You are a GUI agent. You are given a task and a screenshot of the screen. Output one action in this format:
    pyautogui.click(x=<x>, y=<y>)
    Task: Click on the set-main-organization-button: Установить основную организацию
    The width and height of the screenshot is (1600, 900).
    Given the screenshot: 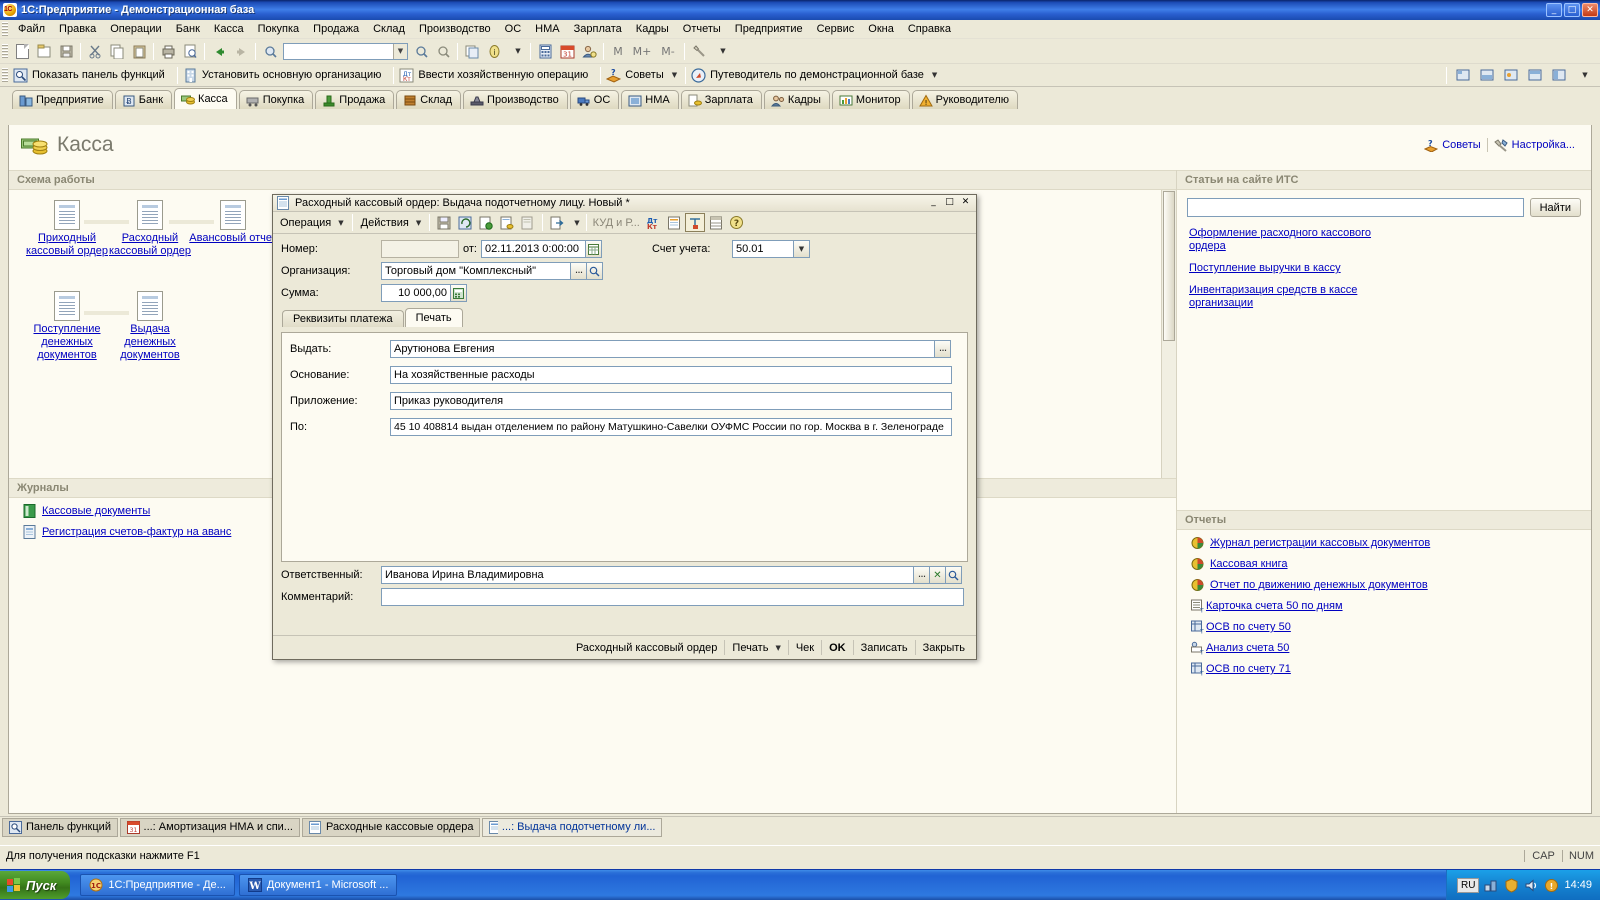 What is the action you would take?
    pyautogui.click(x=286, y=75)
    